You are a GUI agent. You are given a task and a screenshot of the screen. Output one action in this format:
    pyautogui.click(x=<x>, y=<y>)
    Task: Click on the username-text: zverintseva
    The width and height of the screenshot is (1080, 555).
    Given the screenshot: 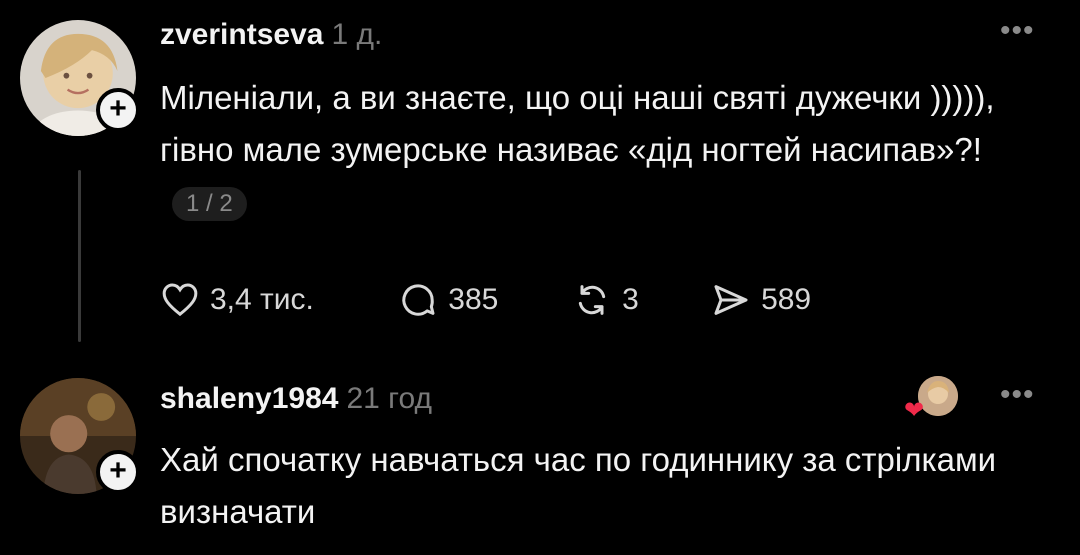 What is the action you would take?
    pyautogui.click(x=241, y=34)
    